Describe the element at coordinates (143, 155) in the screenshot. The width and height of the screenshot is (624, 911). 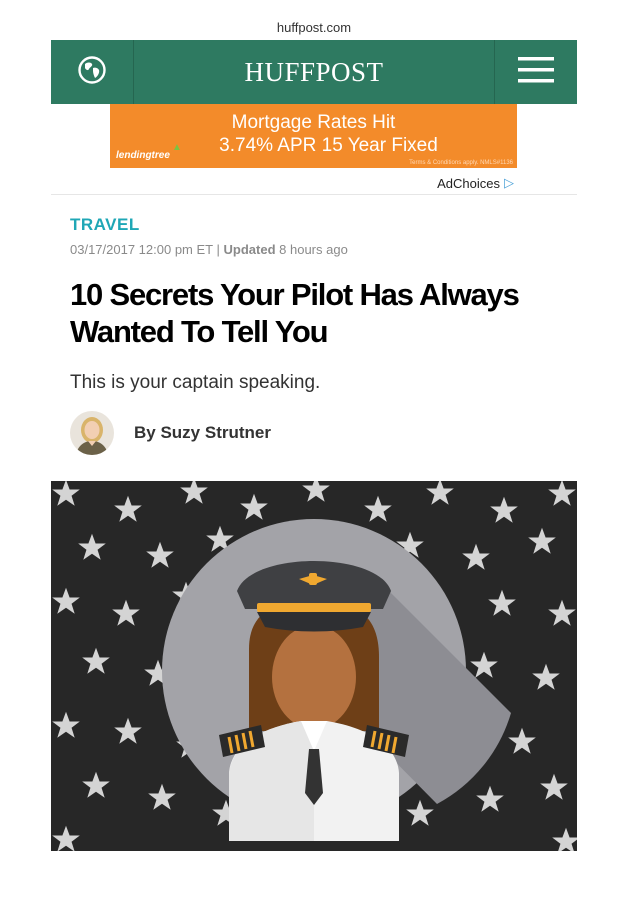
I see `ad-brand-logo: lendingtree` at that location.